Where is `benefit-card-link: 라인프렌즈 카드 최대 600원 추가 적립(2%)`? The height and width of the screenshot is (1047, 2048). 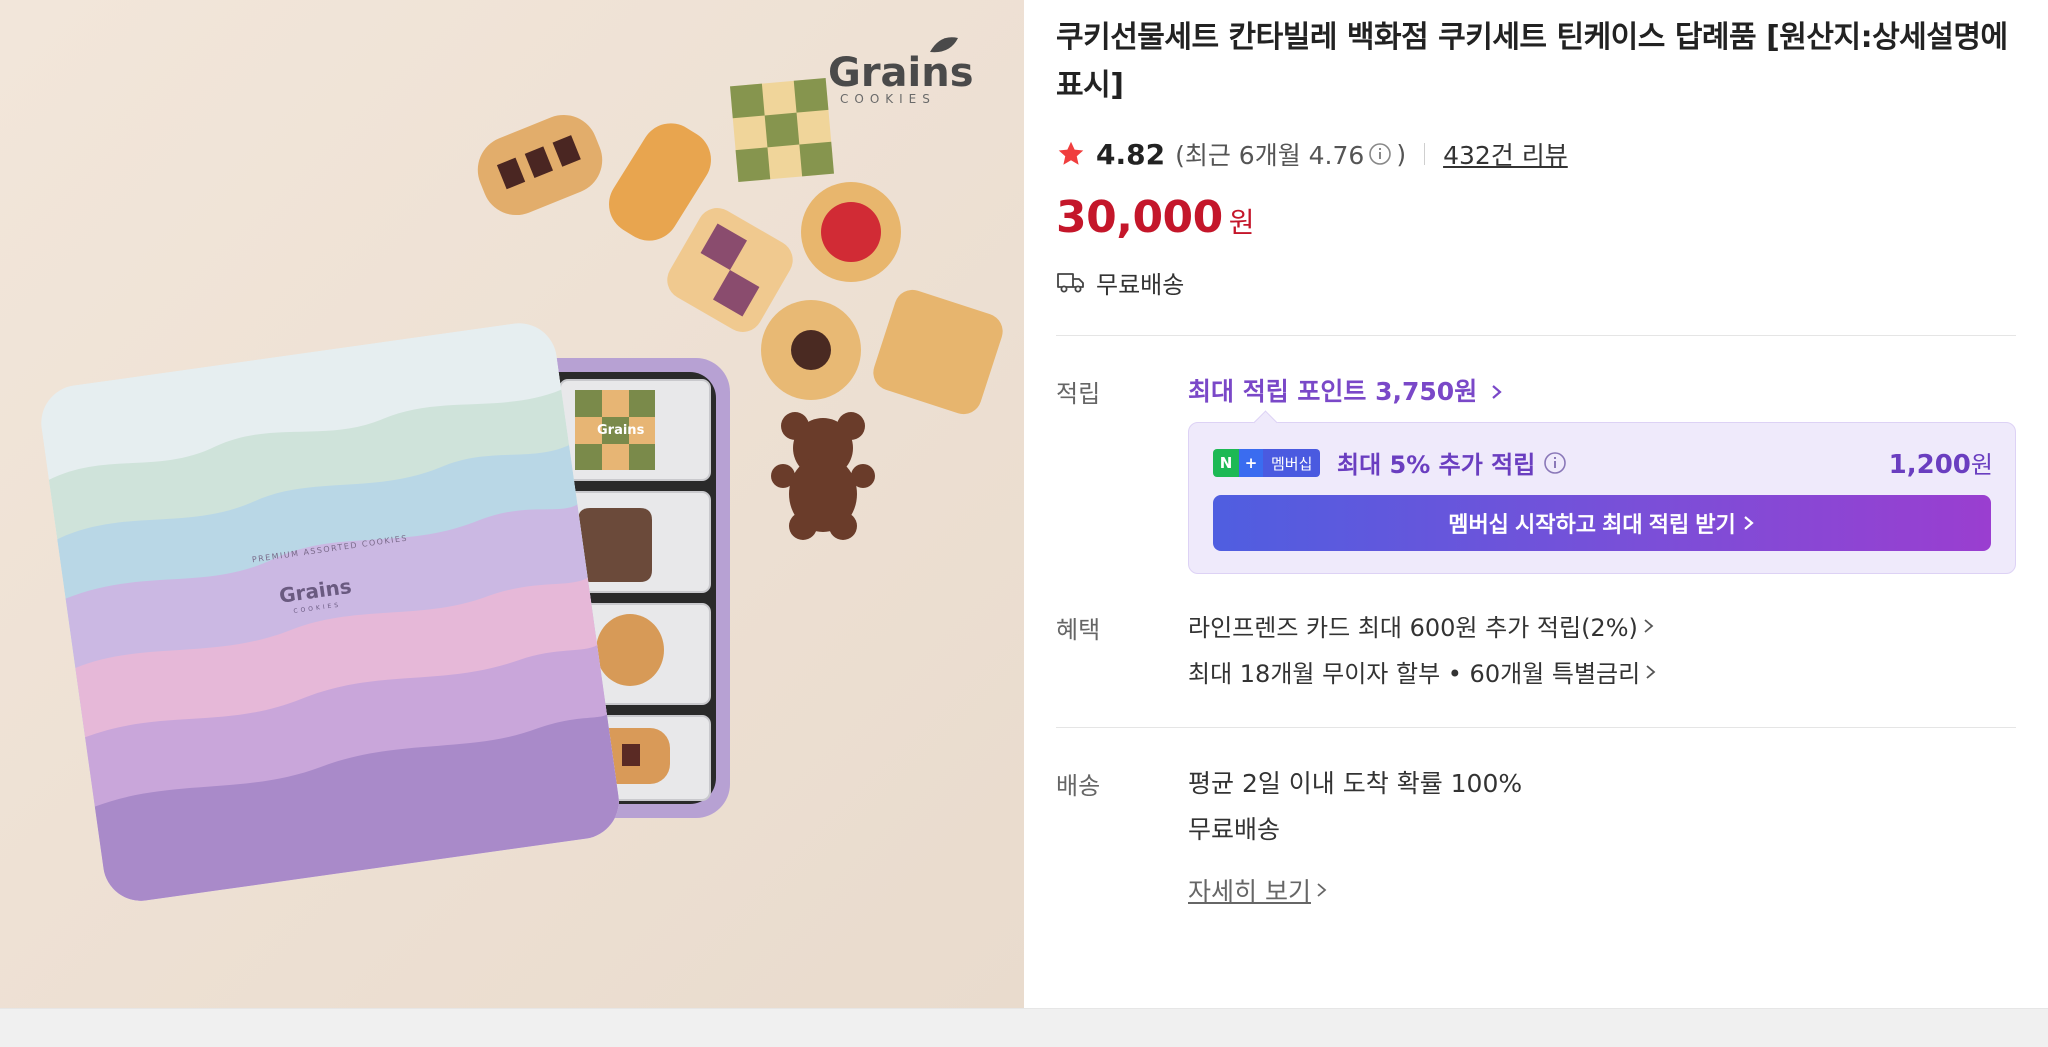
benefit-card-link: 라인프렌즈 카드 최대 600원 추가 적립(2%) is located at coordinates (1422, 625).